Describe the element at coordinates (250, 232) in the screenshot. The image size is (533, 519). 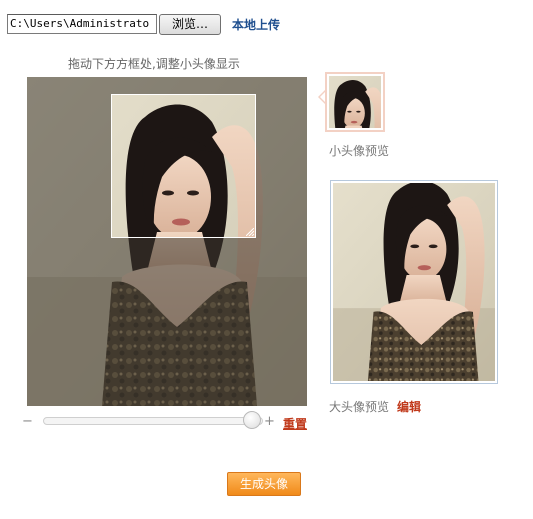
I see `resize-handle-icon` at that location.